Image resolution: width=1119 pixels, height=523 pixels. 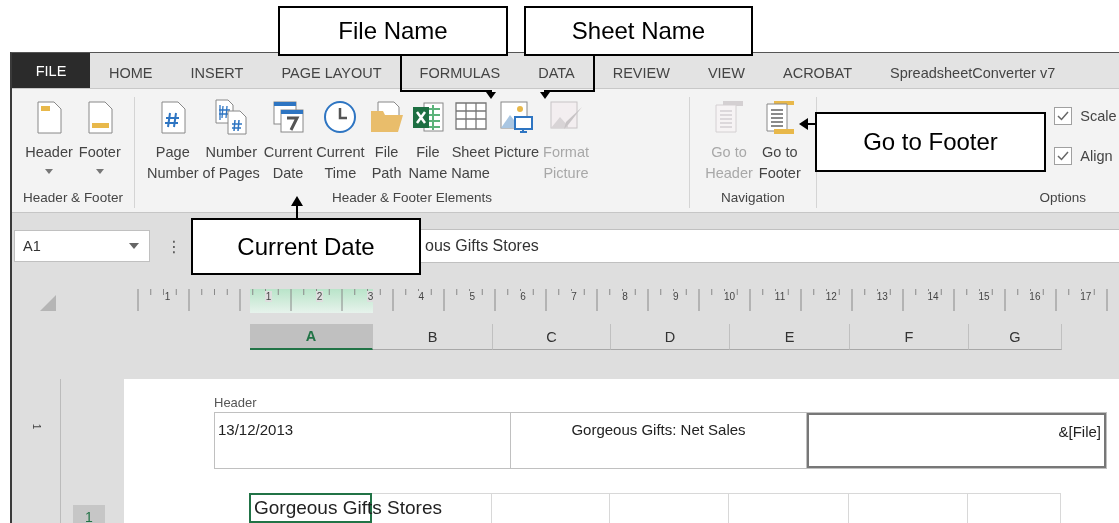 I want to click on ribbon-button: Picture, so click(x=516, y=143).